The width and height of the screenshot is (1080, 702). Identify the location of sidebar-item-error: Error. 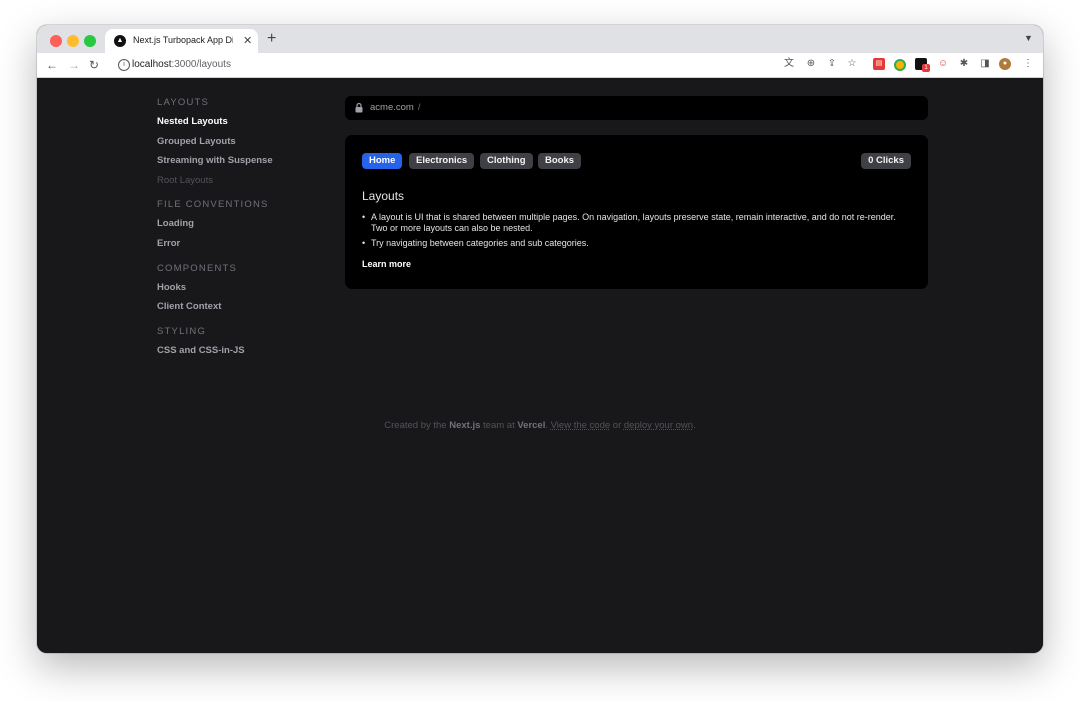
(247, 244).